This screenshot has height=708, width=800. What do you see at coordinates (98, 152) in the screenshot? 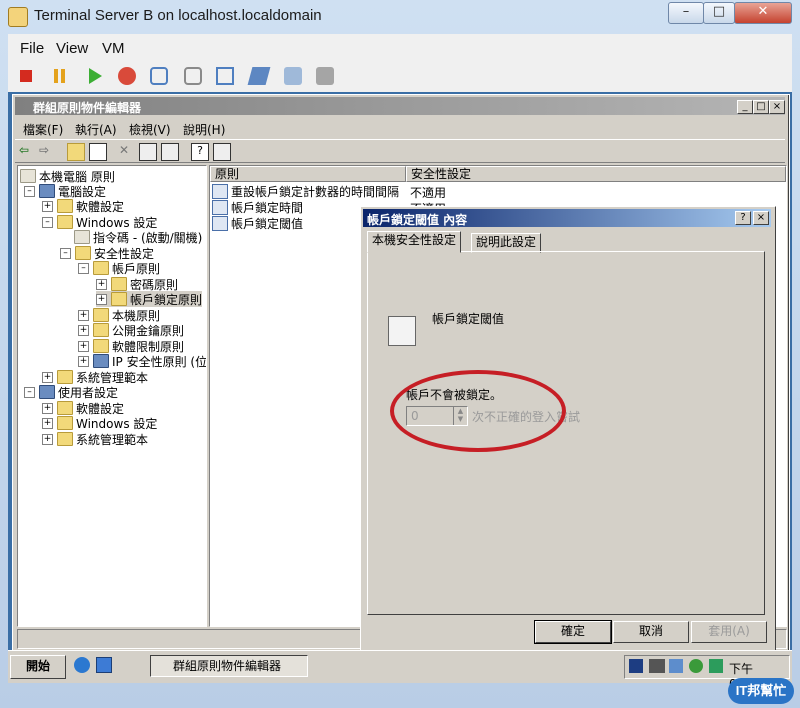
I see `show-tree-icon` at bounding box center [98, 152].